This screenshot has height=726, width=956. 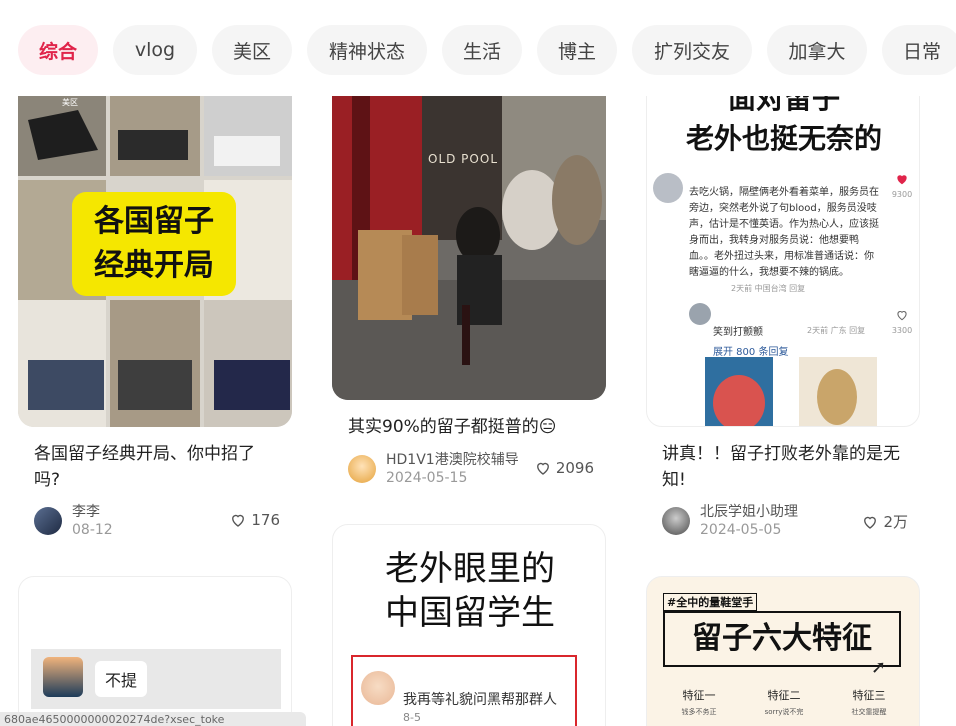 What do you see at coordinates (92, 530) in the screenshot?
I see `post-date: 08-12` at bounding box center [92, 530].